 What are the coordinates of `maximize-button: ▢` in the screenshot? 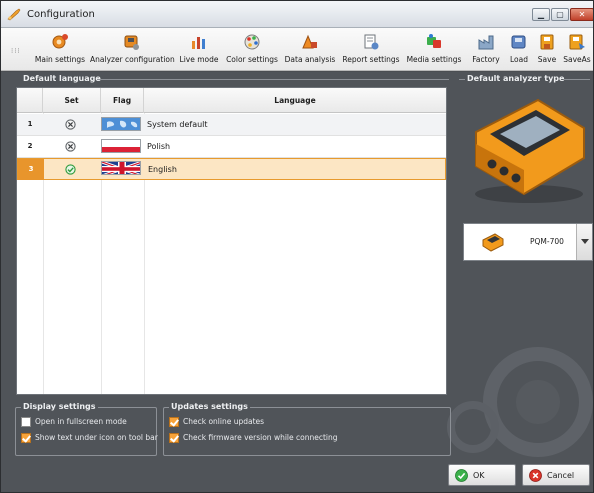 It's located at (560, 14).